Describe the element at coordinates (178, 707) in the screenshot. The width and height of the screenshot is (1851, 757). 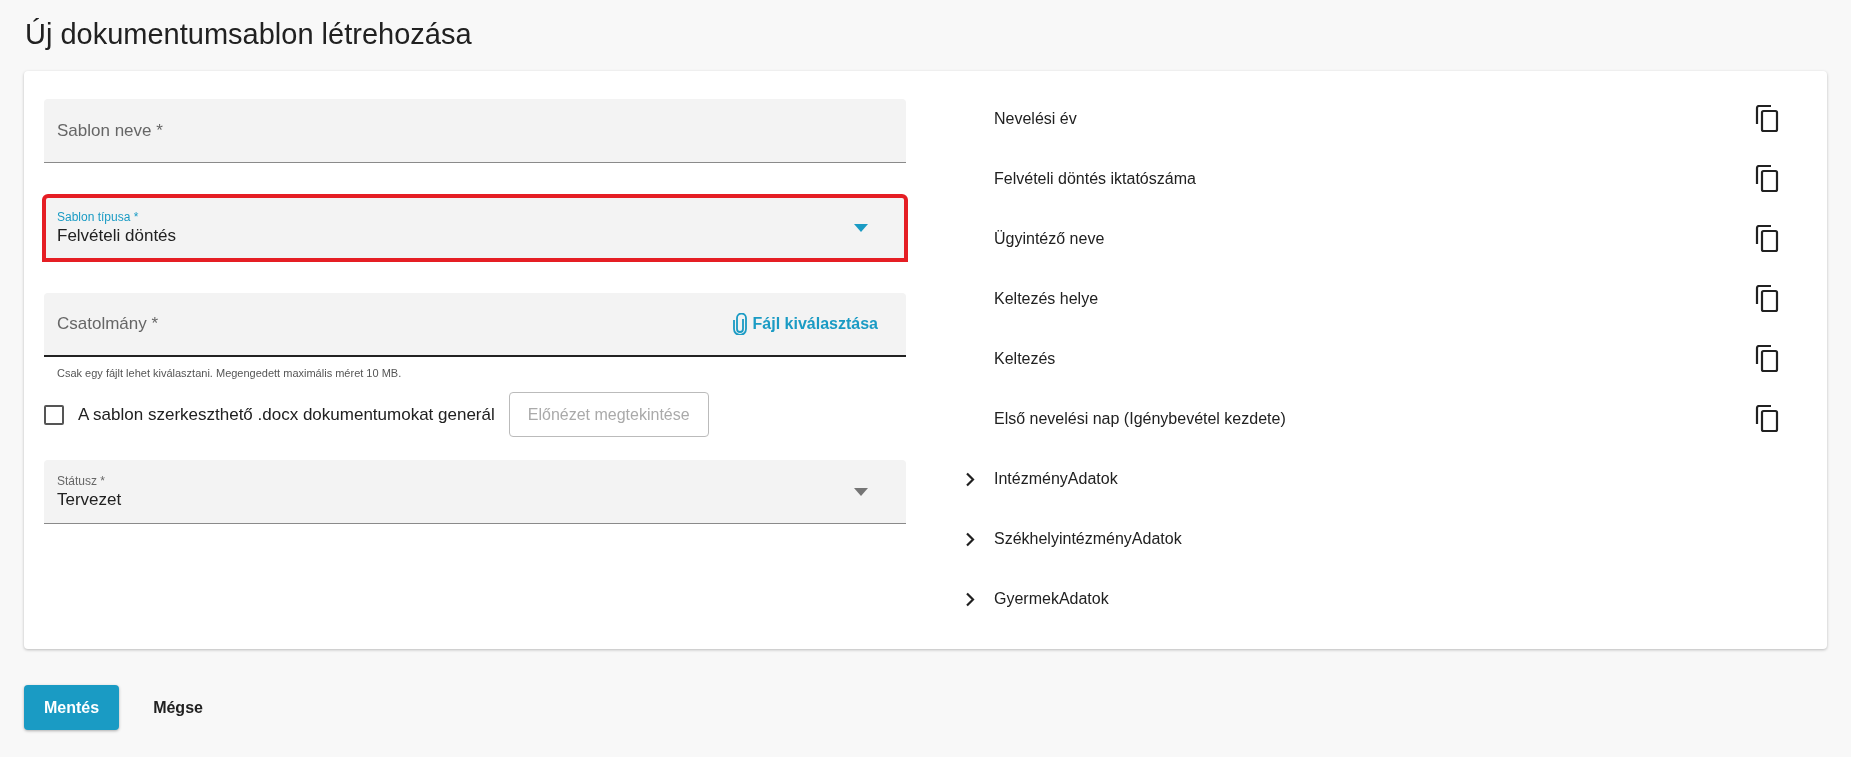
I see `cancel-button: Mégse` at that location.